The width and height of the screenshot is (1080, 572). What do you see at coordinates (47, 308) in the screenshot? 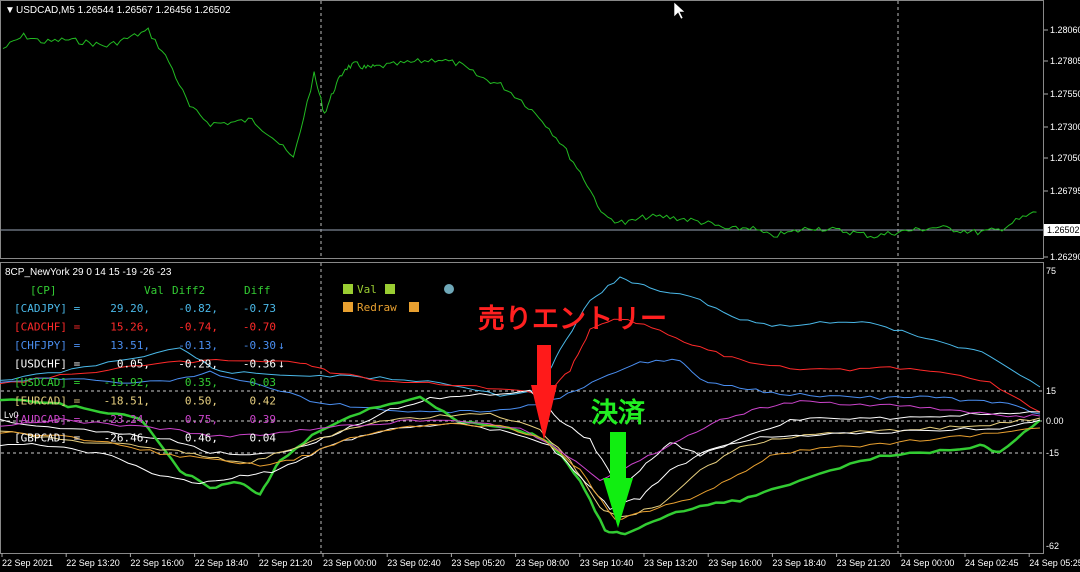
I see `row-pair: [CADJPY] =` at bounding box center [47, 308].